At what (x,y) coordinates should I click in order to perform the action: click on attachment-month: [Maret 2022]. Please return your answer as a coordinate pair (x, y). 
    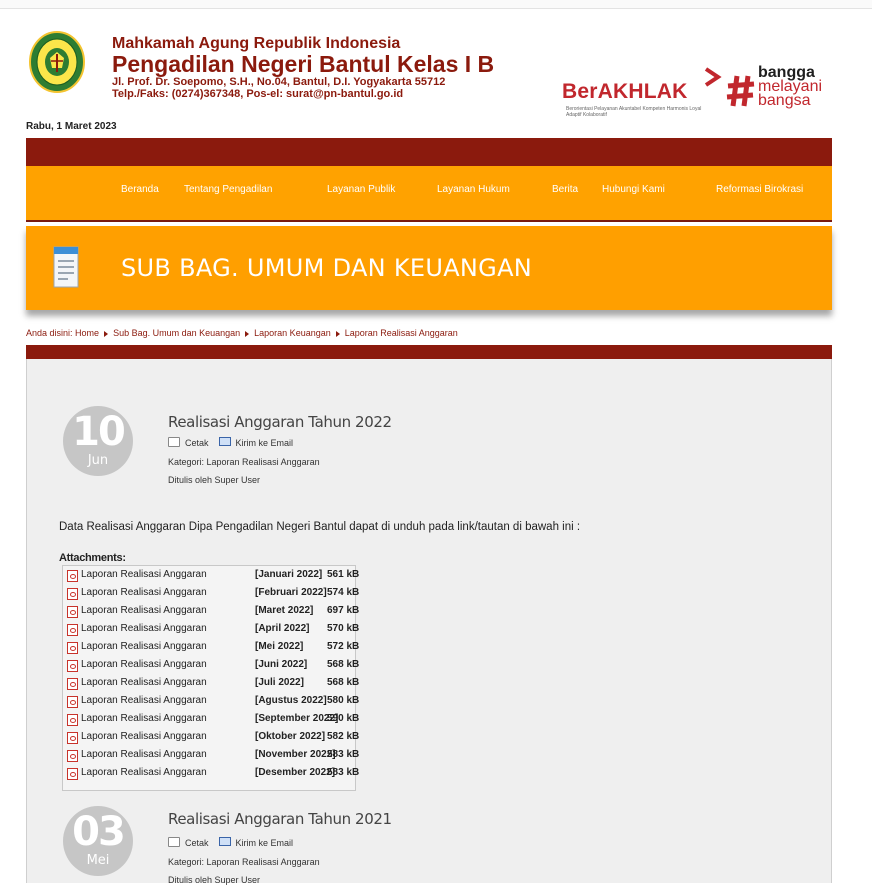
    Looking at the image, I should click on (284, 610).